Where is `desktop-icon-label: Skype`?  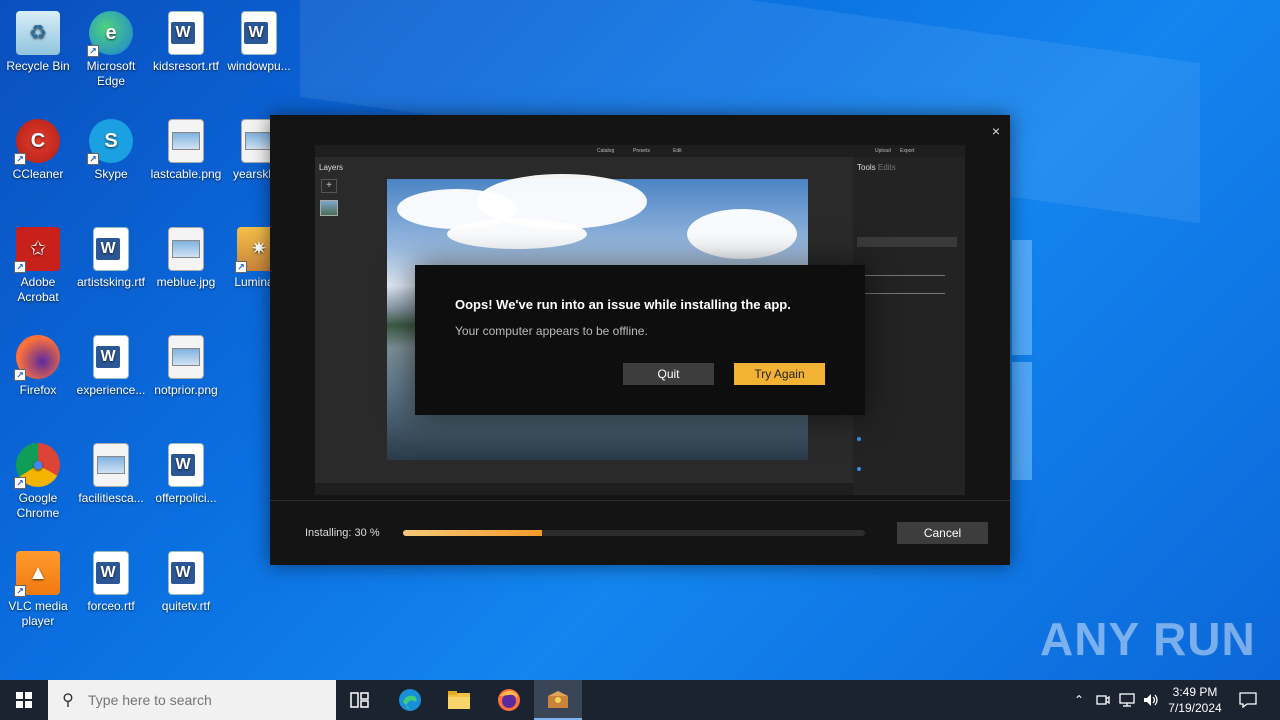
desktop-icon-label: Skype is located at coordinates (111, 174).